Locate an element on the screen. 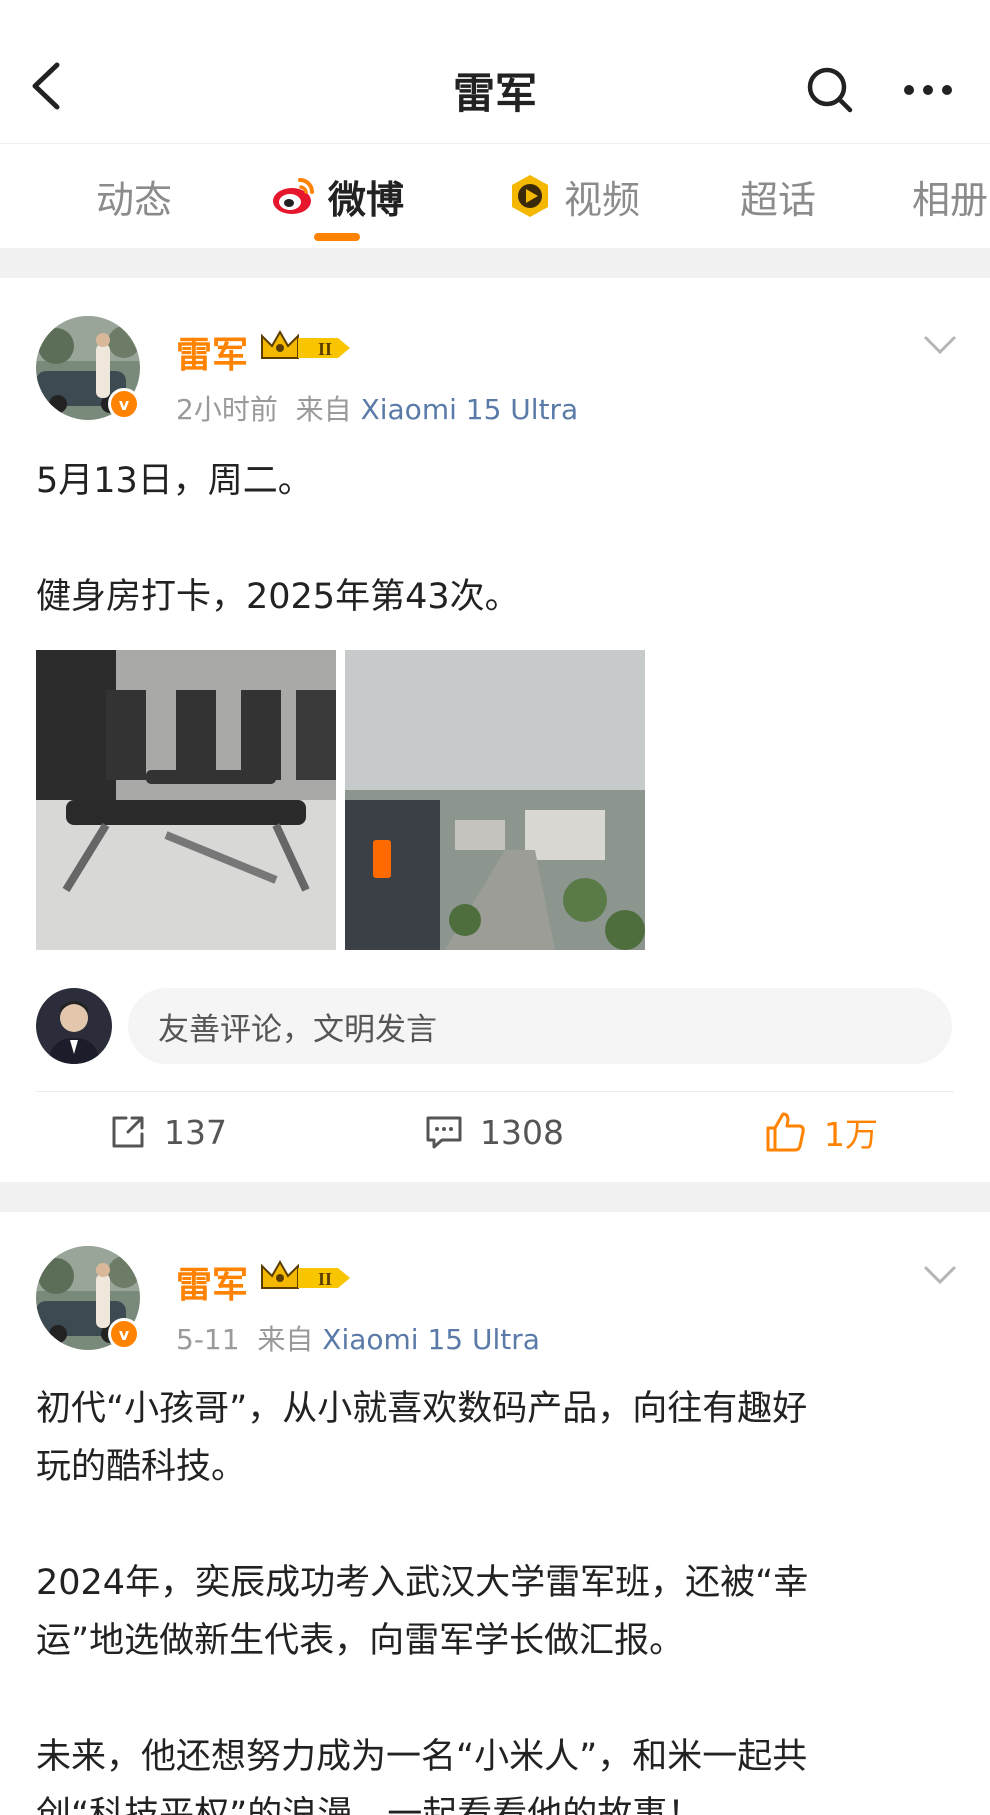 The width and height of the screenshot is (990, 1815). post-text-line: 初代“小孩哥”，从小就喜欢数码产品，向往有趣好 is located at coordinates (422, 1409).